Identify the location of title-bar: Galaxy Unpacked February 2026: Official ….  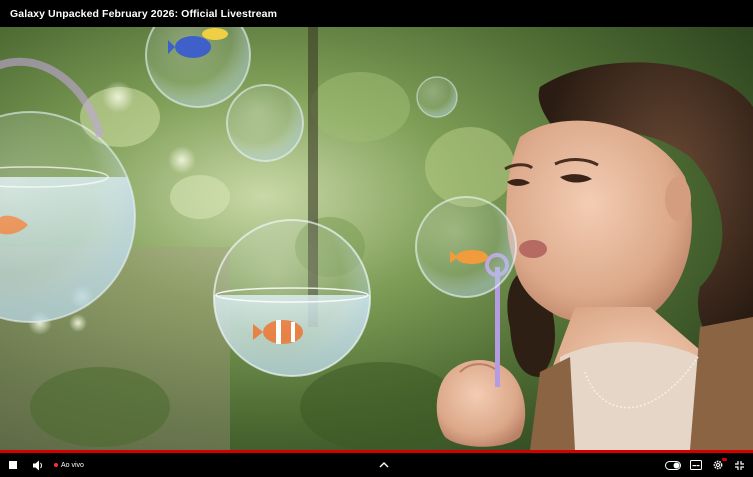
(376, 13).